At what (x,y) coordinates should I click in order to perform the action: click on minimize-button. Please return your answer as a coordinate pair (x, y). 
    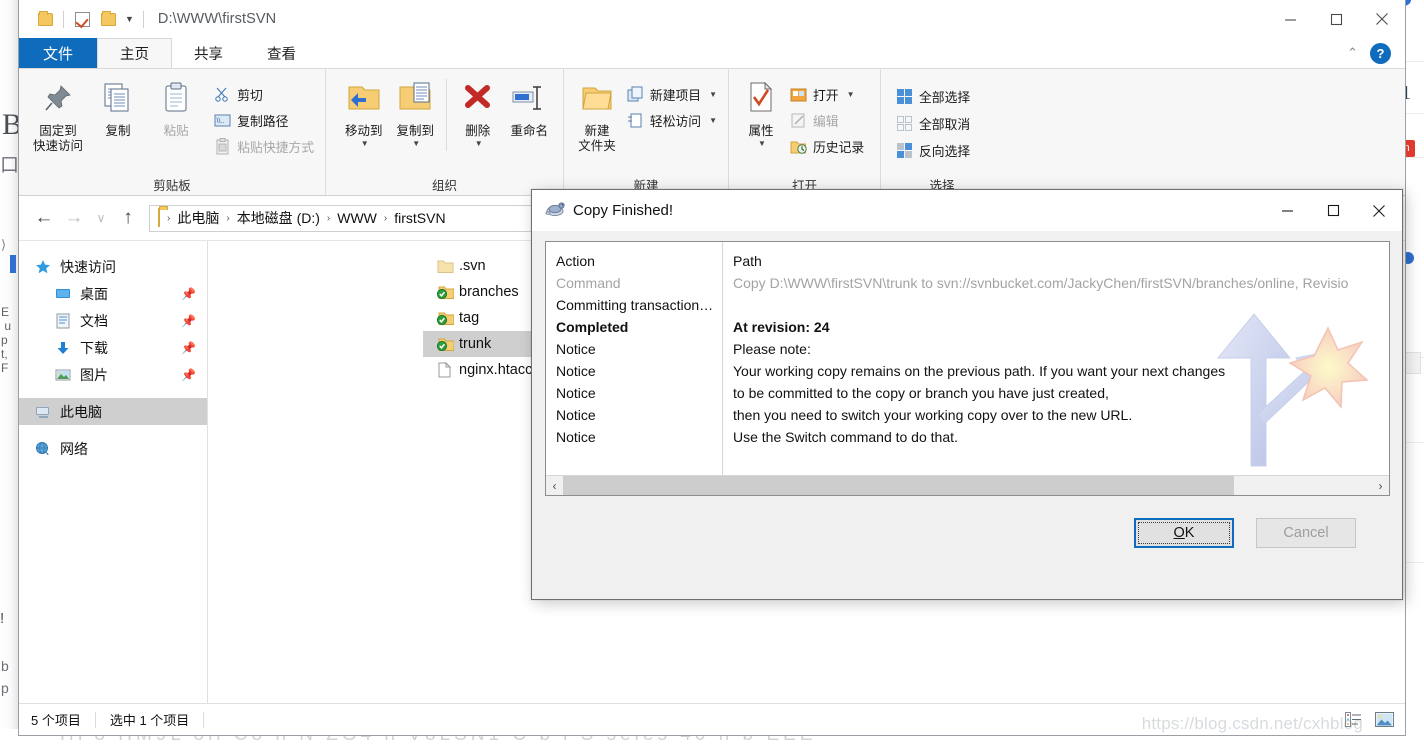
    Looking at the image, I should click on (1290, 19).